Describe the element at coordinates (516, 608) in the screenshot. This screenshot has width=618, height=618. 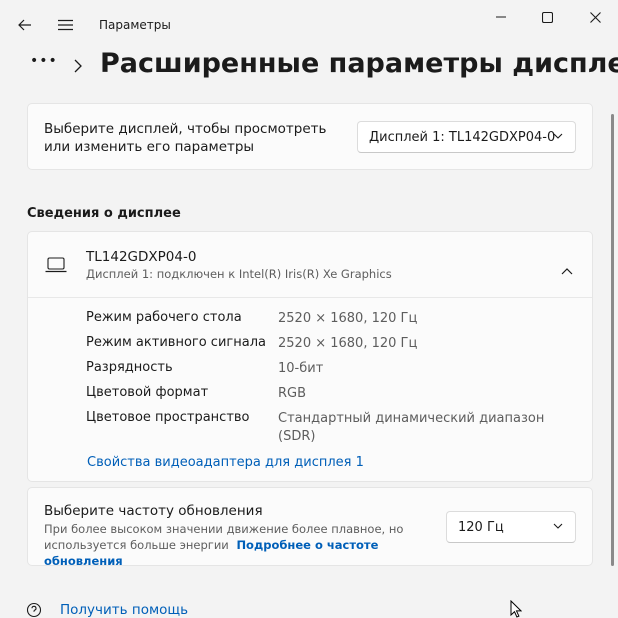
I see `mouse-cursor-icon` at that location.